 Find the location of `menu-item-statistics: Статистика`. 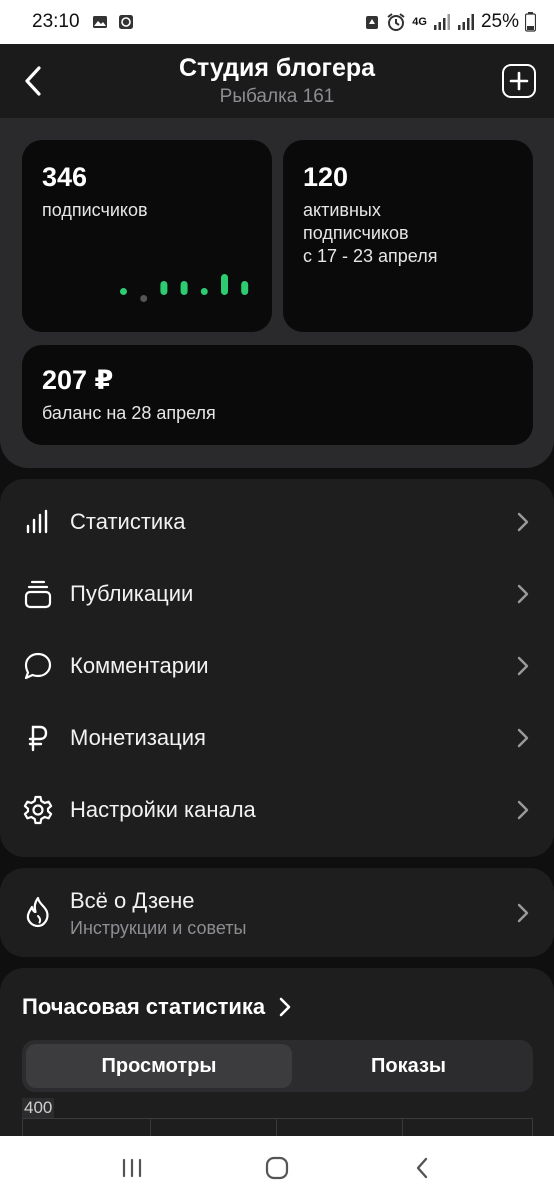

menu-item-statistics: Статистика is located at coordinates (277, 522).